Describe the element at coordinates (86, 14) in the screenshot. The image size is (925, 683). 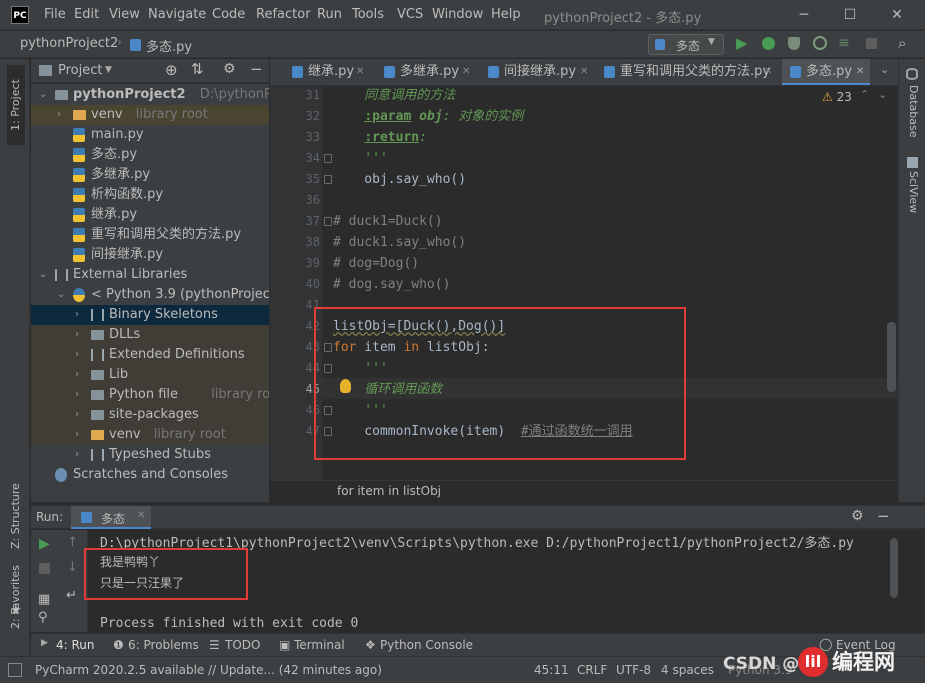
I see `menu-edit: Edit` at that location.